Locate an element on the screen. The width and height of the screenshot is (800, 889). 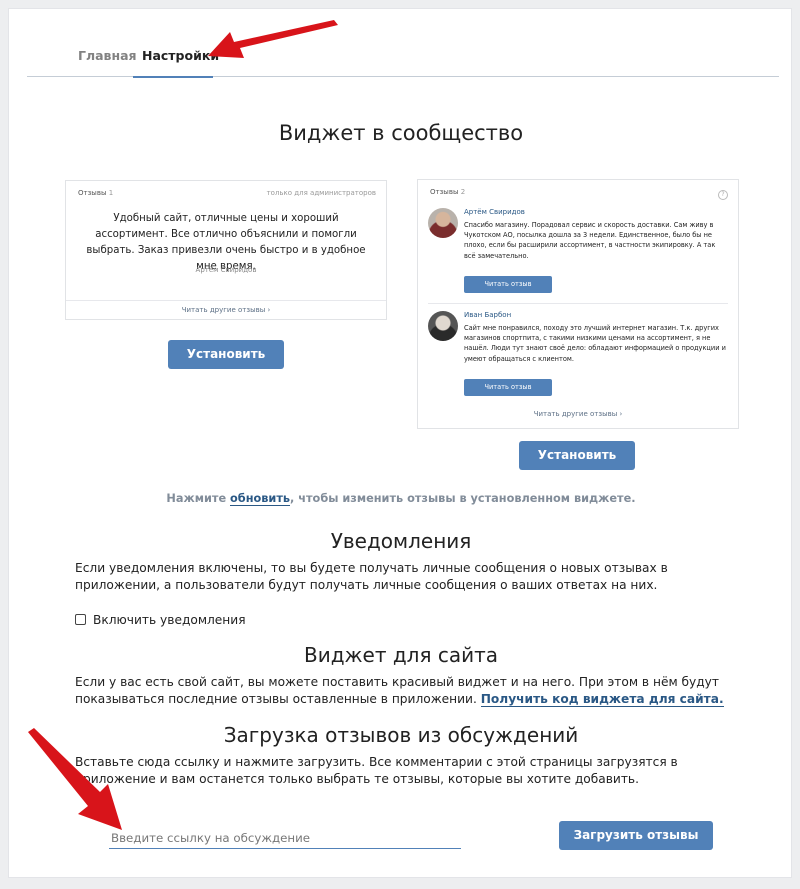
community-widget-title: Виджет в сообщество is located at coordinates (401, 133).